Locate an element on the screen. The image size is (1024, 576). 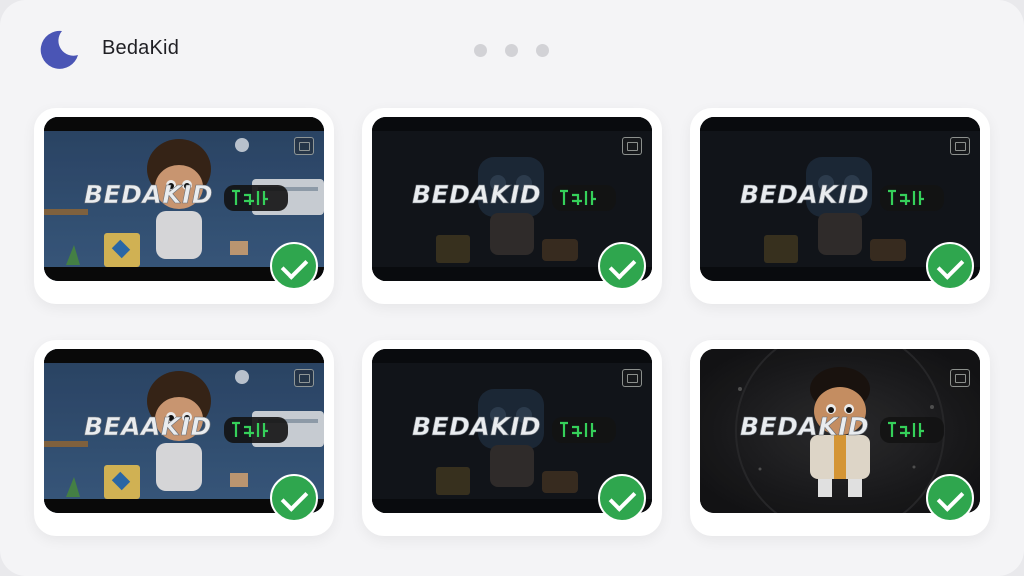
video-card: BEAAKID is located at coordinates (184, 438).